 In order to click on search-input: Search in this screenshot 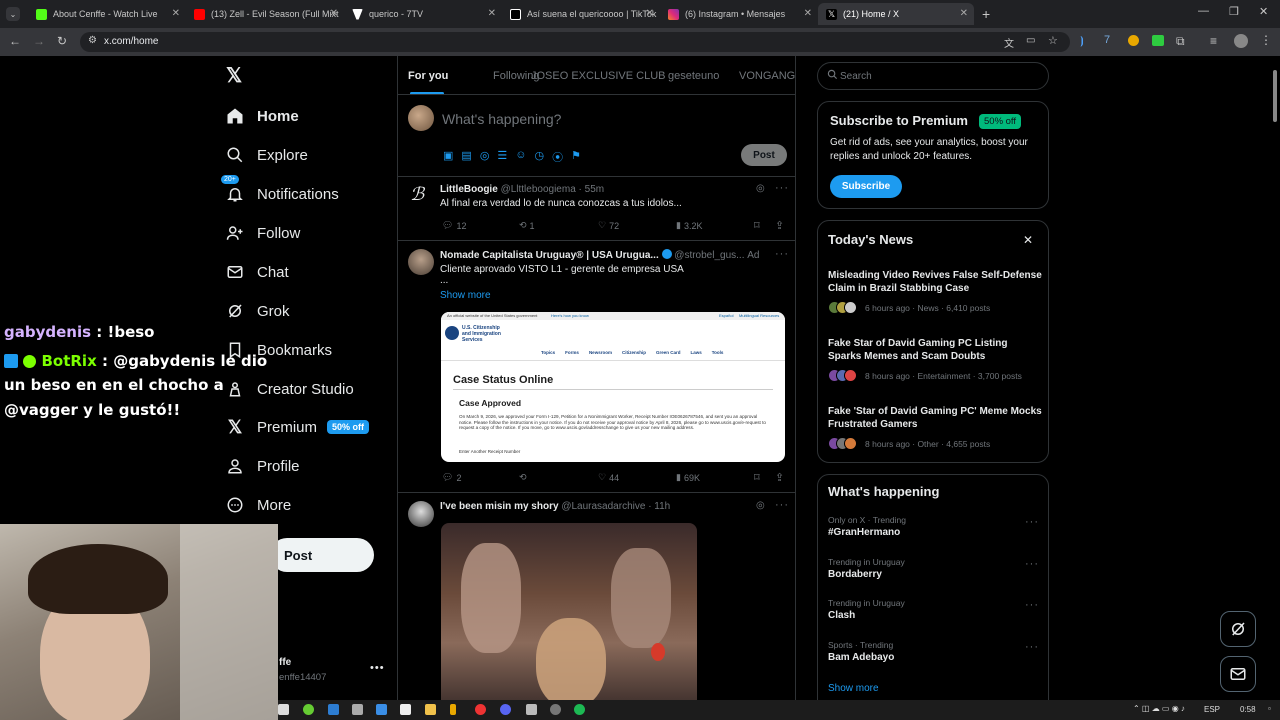, I will do `click(933, 76)`.